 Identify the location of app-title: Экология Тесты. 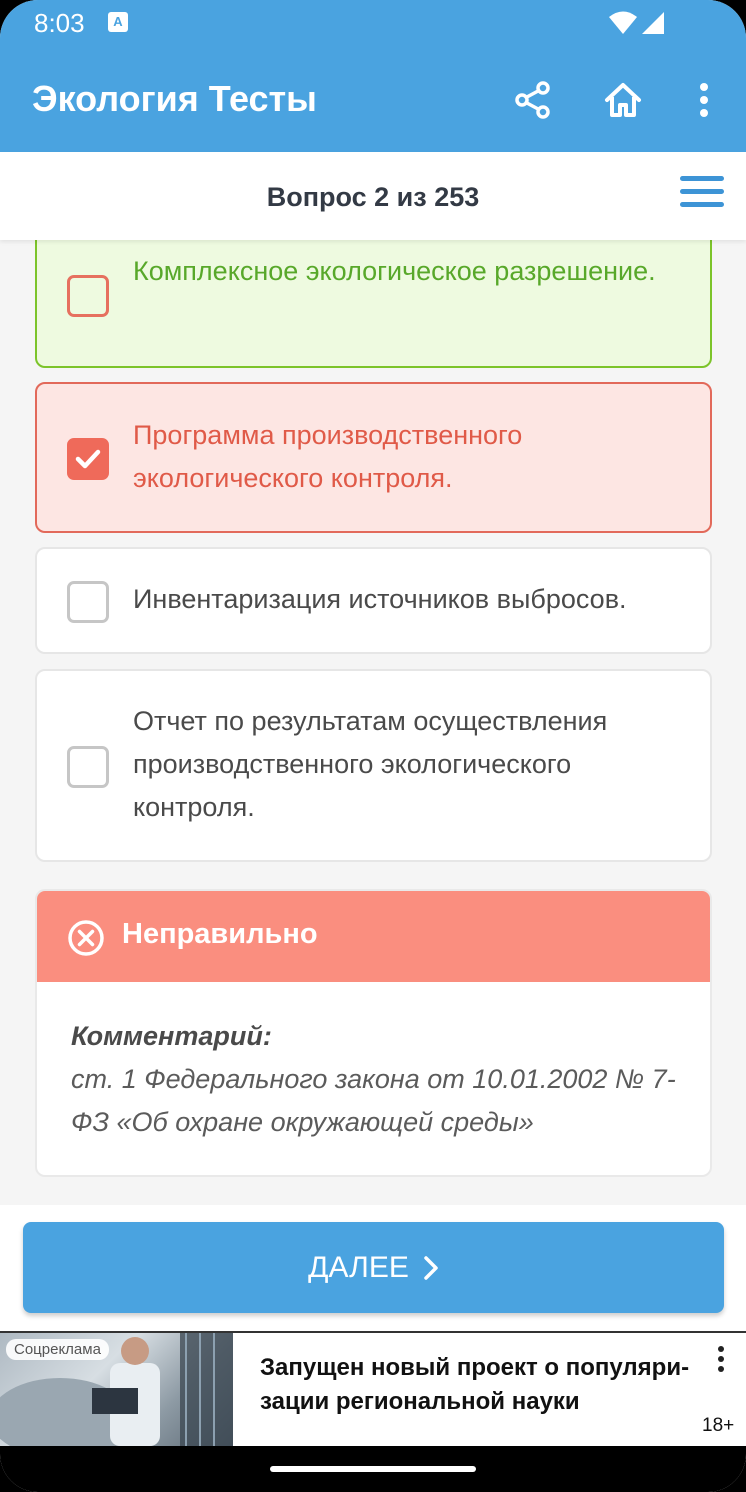
(174, 98).